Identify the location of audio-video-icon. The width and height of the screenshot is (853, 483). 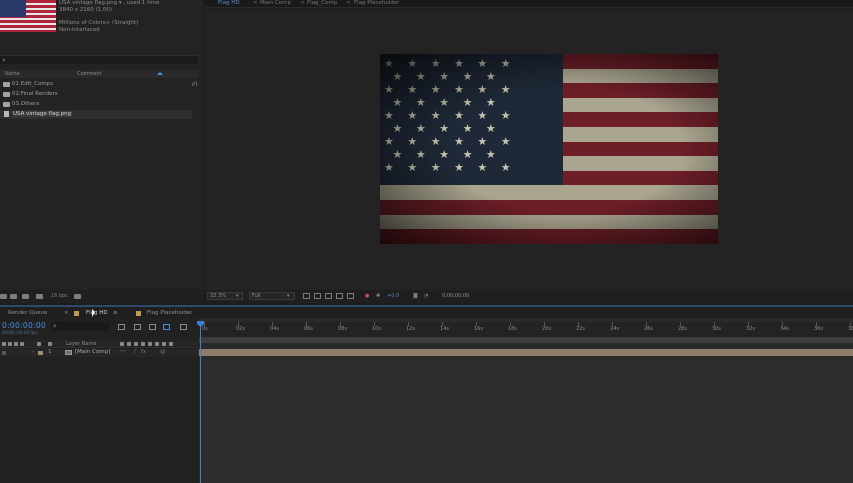
(4, 344).